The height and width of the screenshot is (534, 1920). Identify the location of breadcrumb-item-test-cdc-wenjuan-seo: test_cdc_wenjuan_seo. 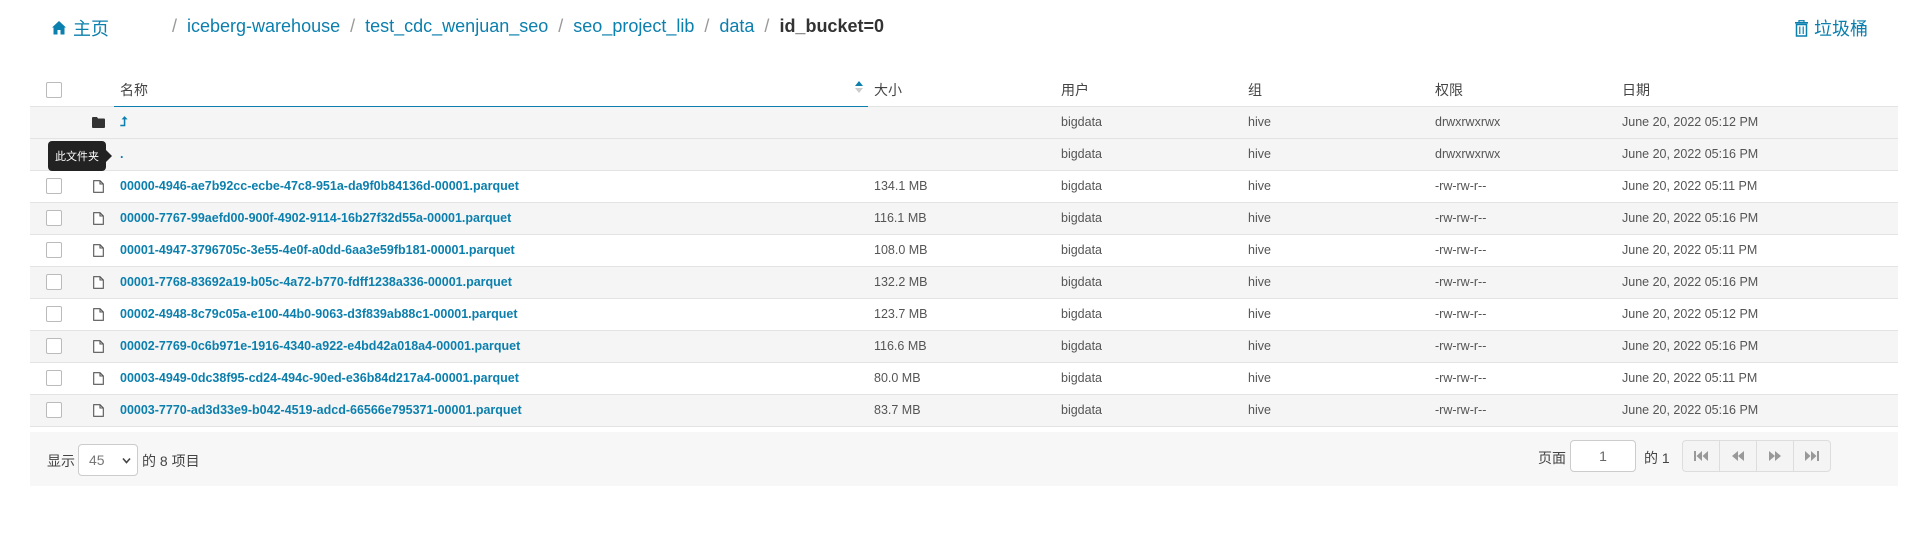
(456, 26).